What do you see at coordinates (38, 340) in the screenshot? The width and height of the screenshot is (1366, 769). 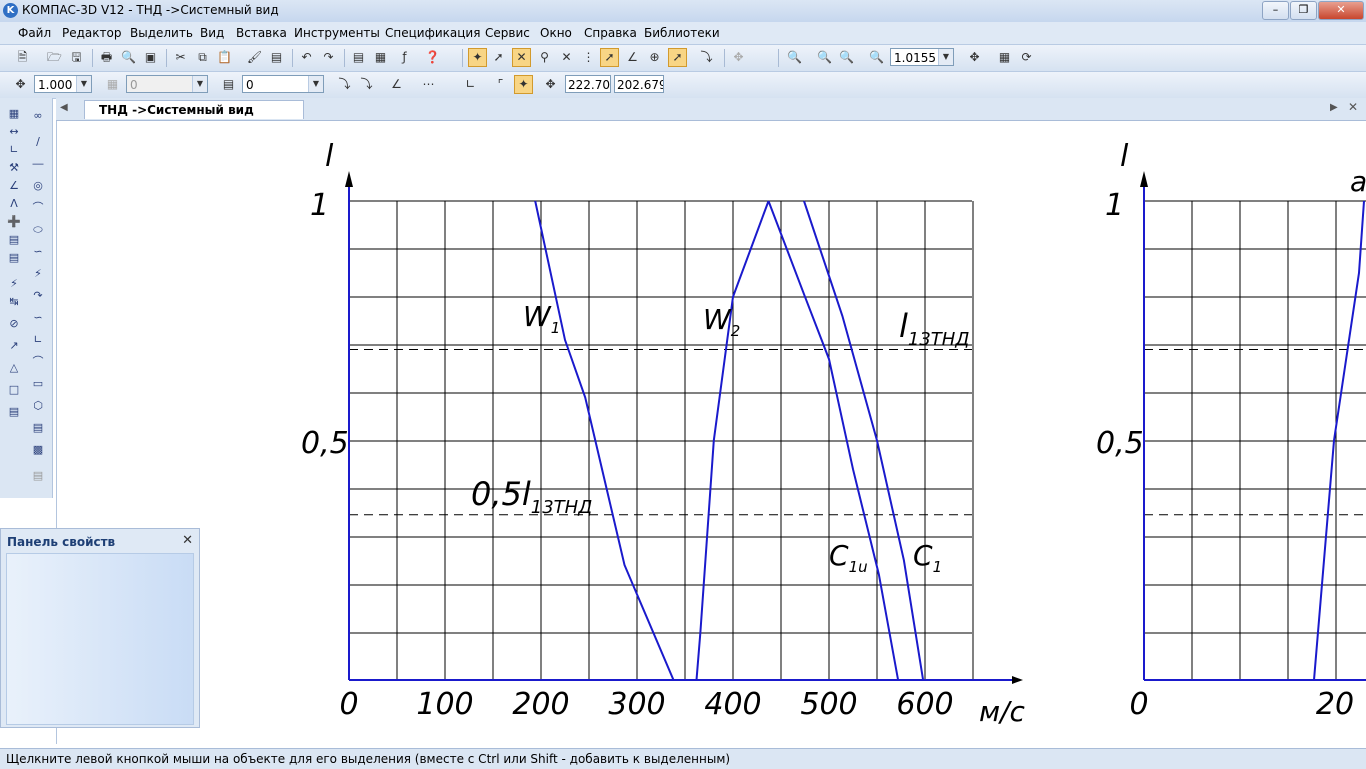 I see `chamfer-icon: ∟` at bounding box center [38, 340].